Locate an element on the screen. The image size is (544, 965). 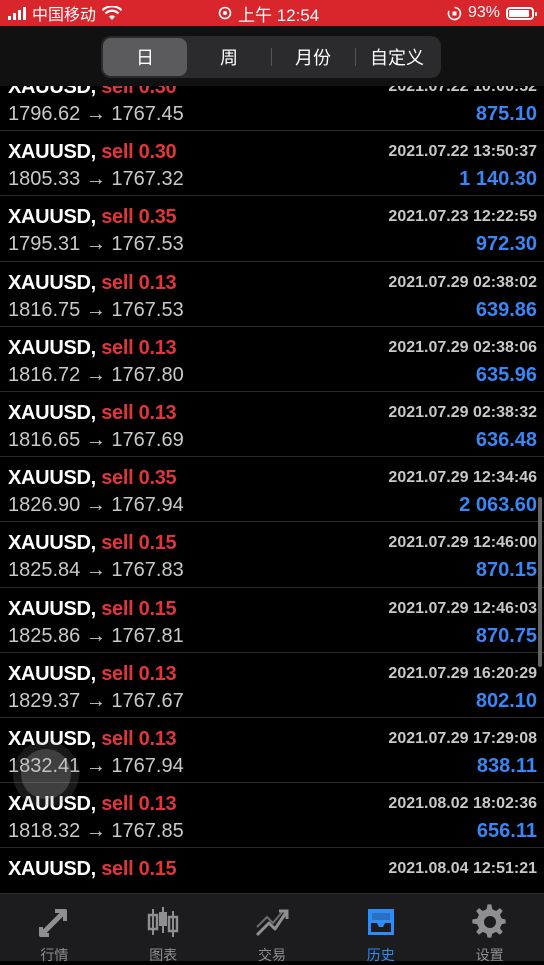
trade-prices: 1805.33 → 1767.32 is located at coordinates (96, 179).